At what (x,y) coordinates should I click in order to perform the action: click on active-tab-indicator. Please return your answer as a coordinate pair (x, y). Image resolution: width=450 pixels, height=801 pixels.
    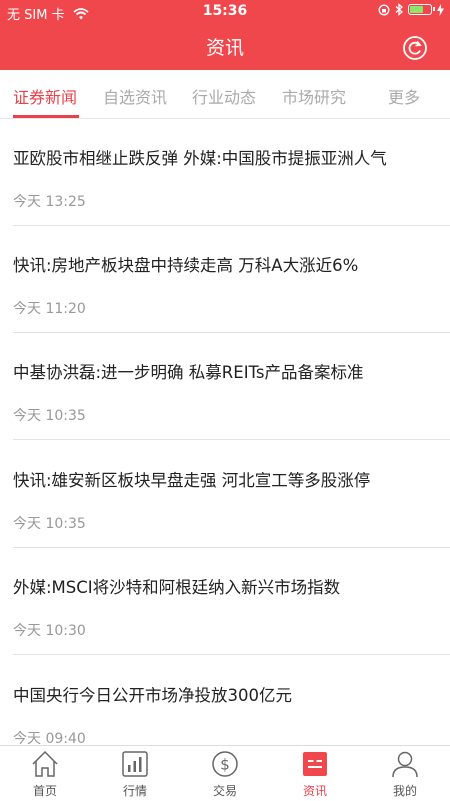
    Looking at the image, I should click on (46, 116).